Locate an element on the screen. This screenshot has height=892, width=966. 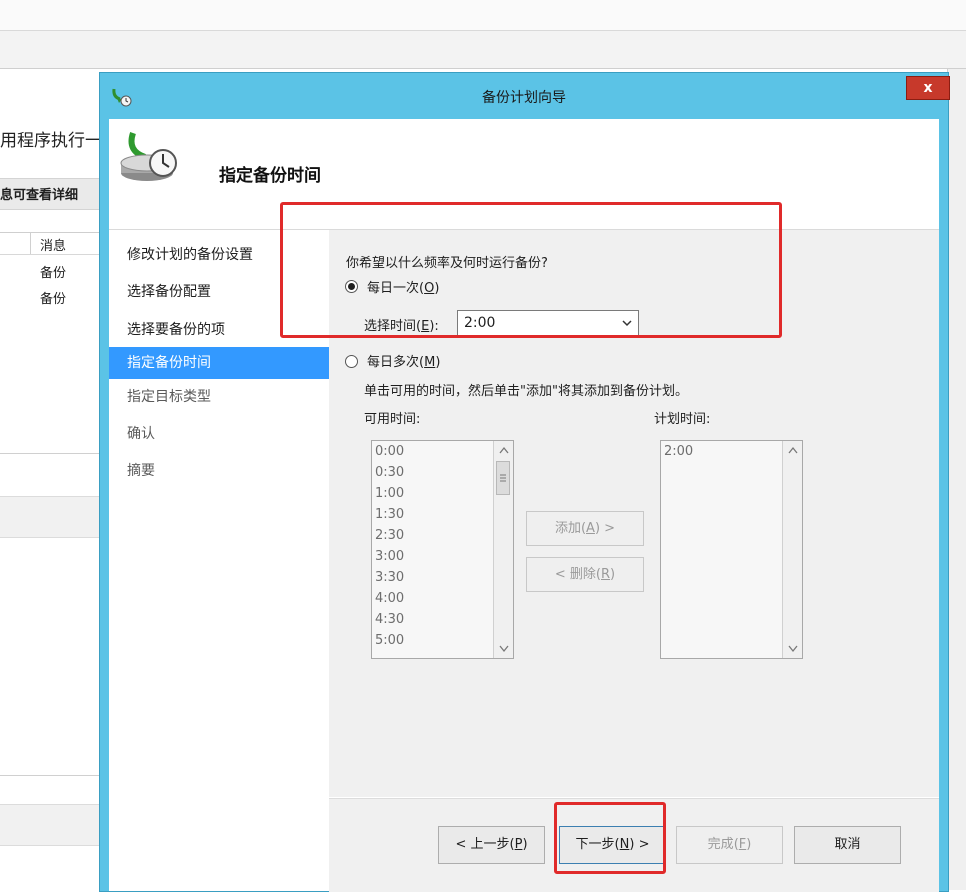
list-item: 3:30 is located at coordinates (389, 577).